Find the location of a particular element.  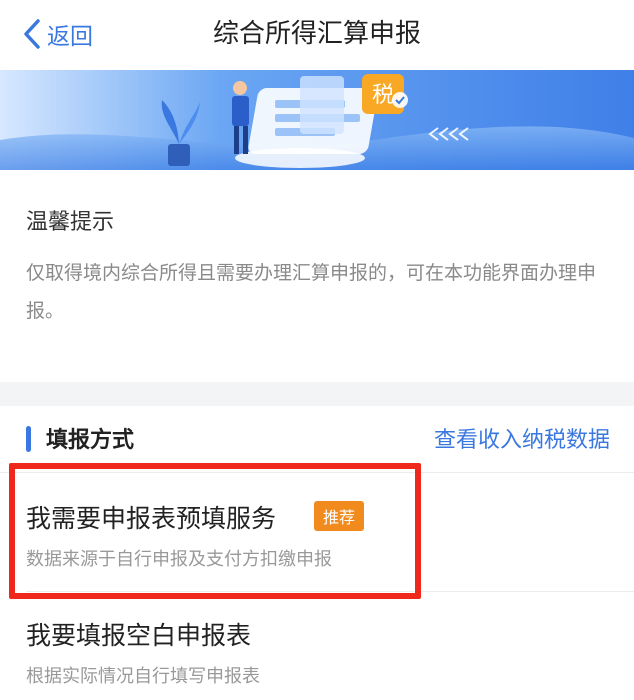

navigation-bar: 返回 综合所得汇算申报 is located at coordinates (317, 35).